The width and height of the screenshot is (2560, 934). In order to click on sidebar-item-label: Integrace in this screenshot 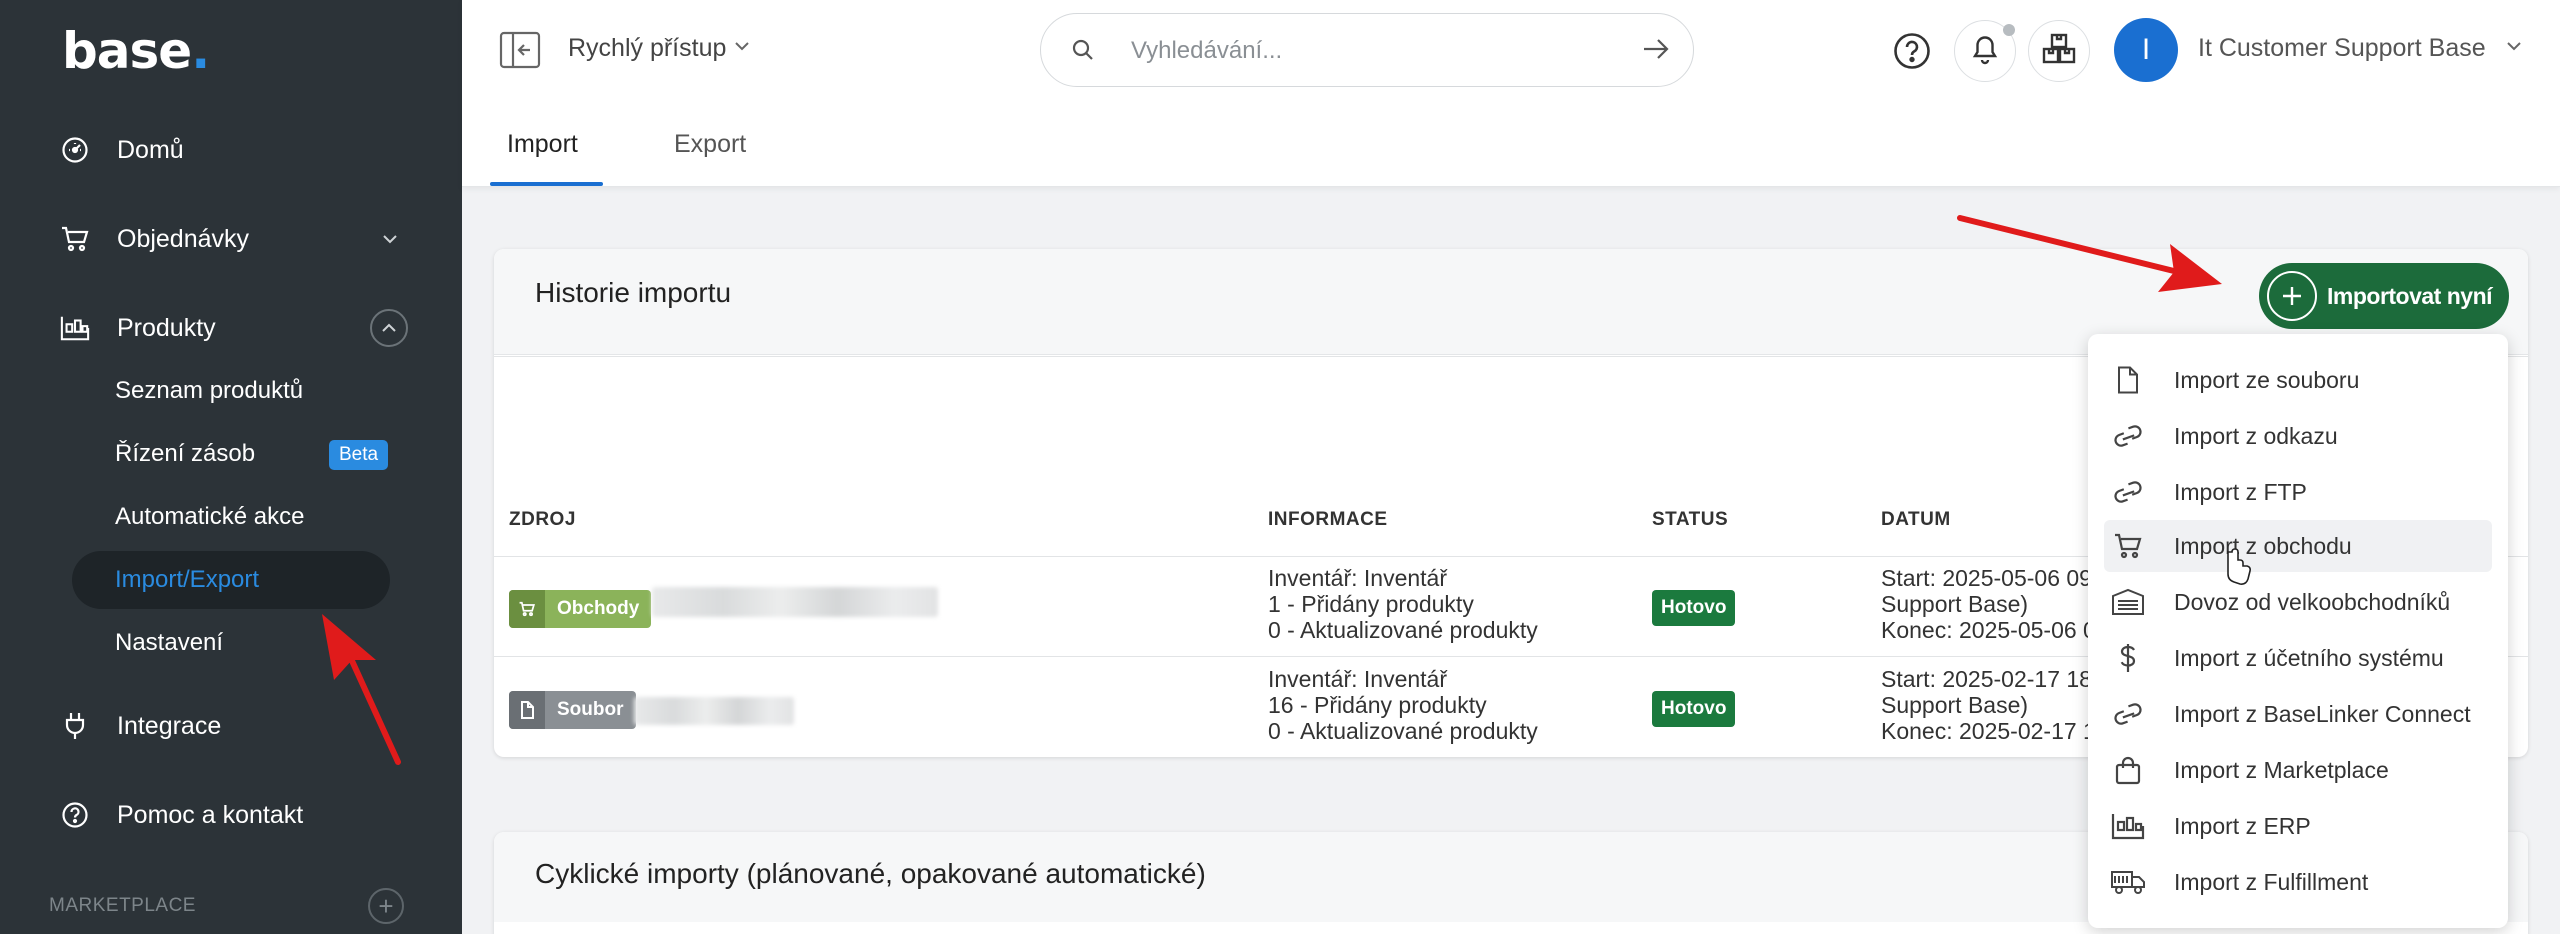, I will do `click(169, 725)`.